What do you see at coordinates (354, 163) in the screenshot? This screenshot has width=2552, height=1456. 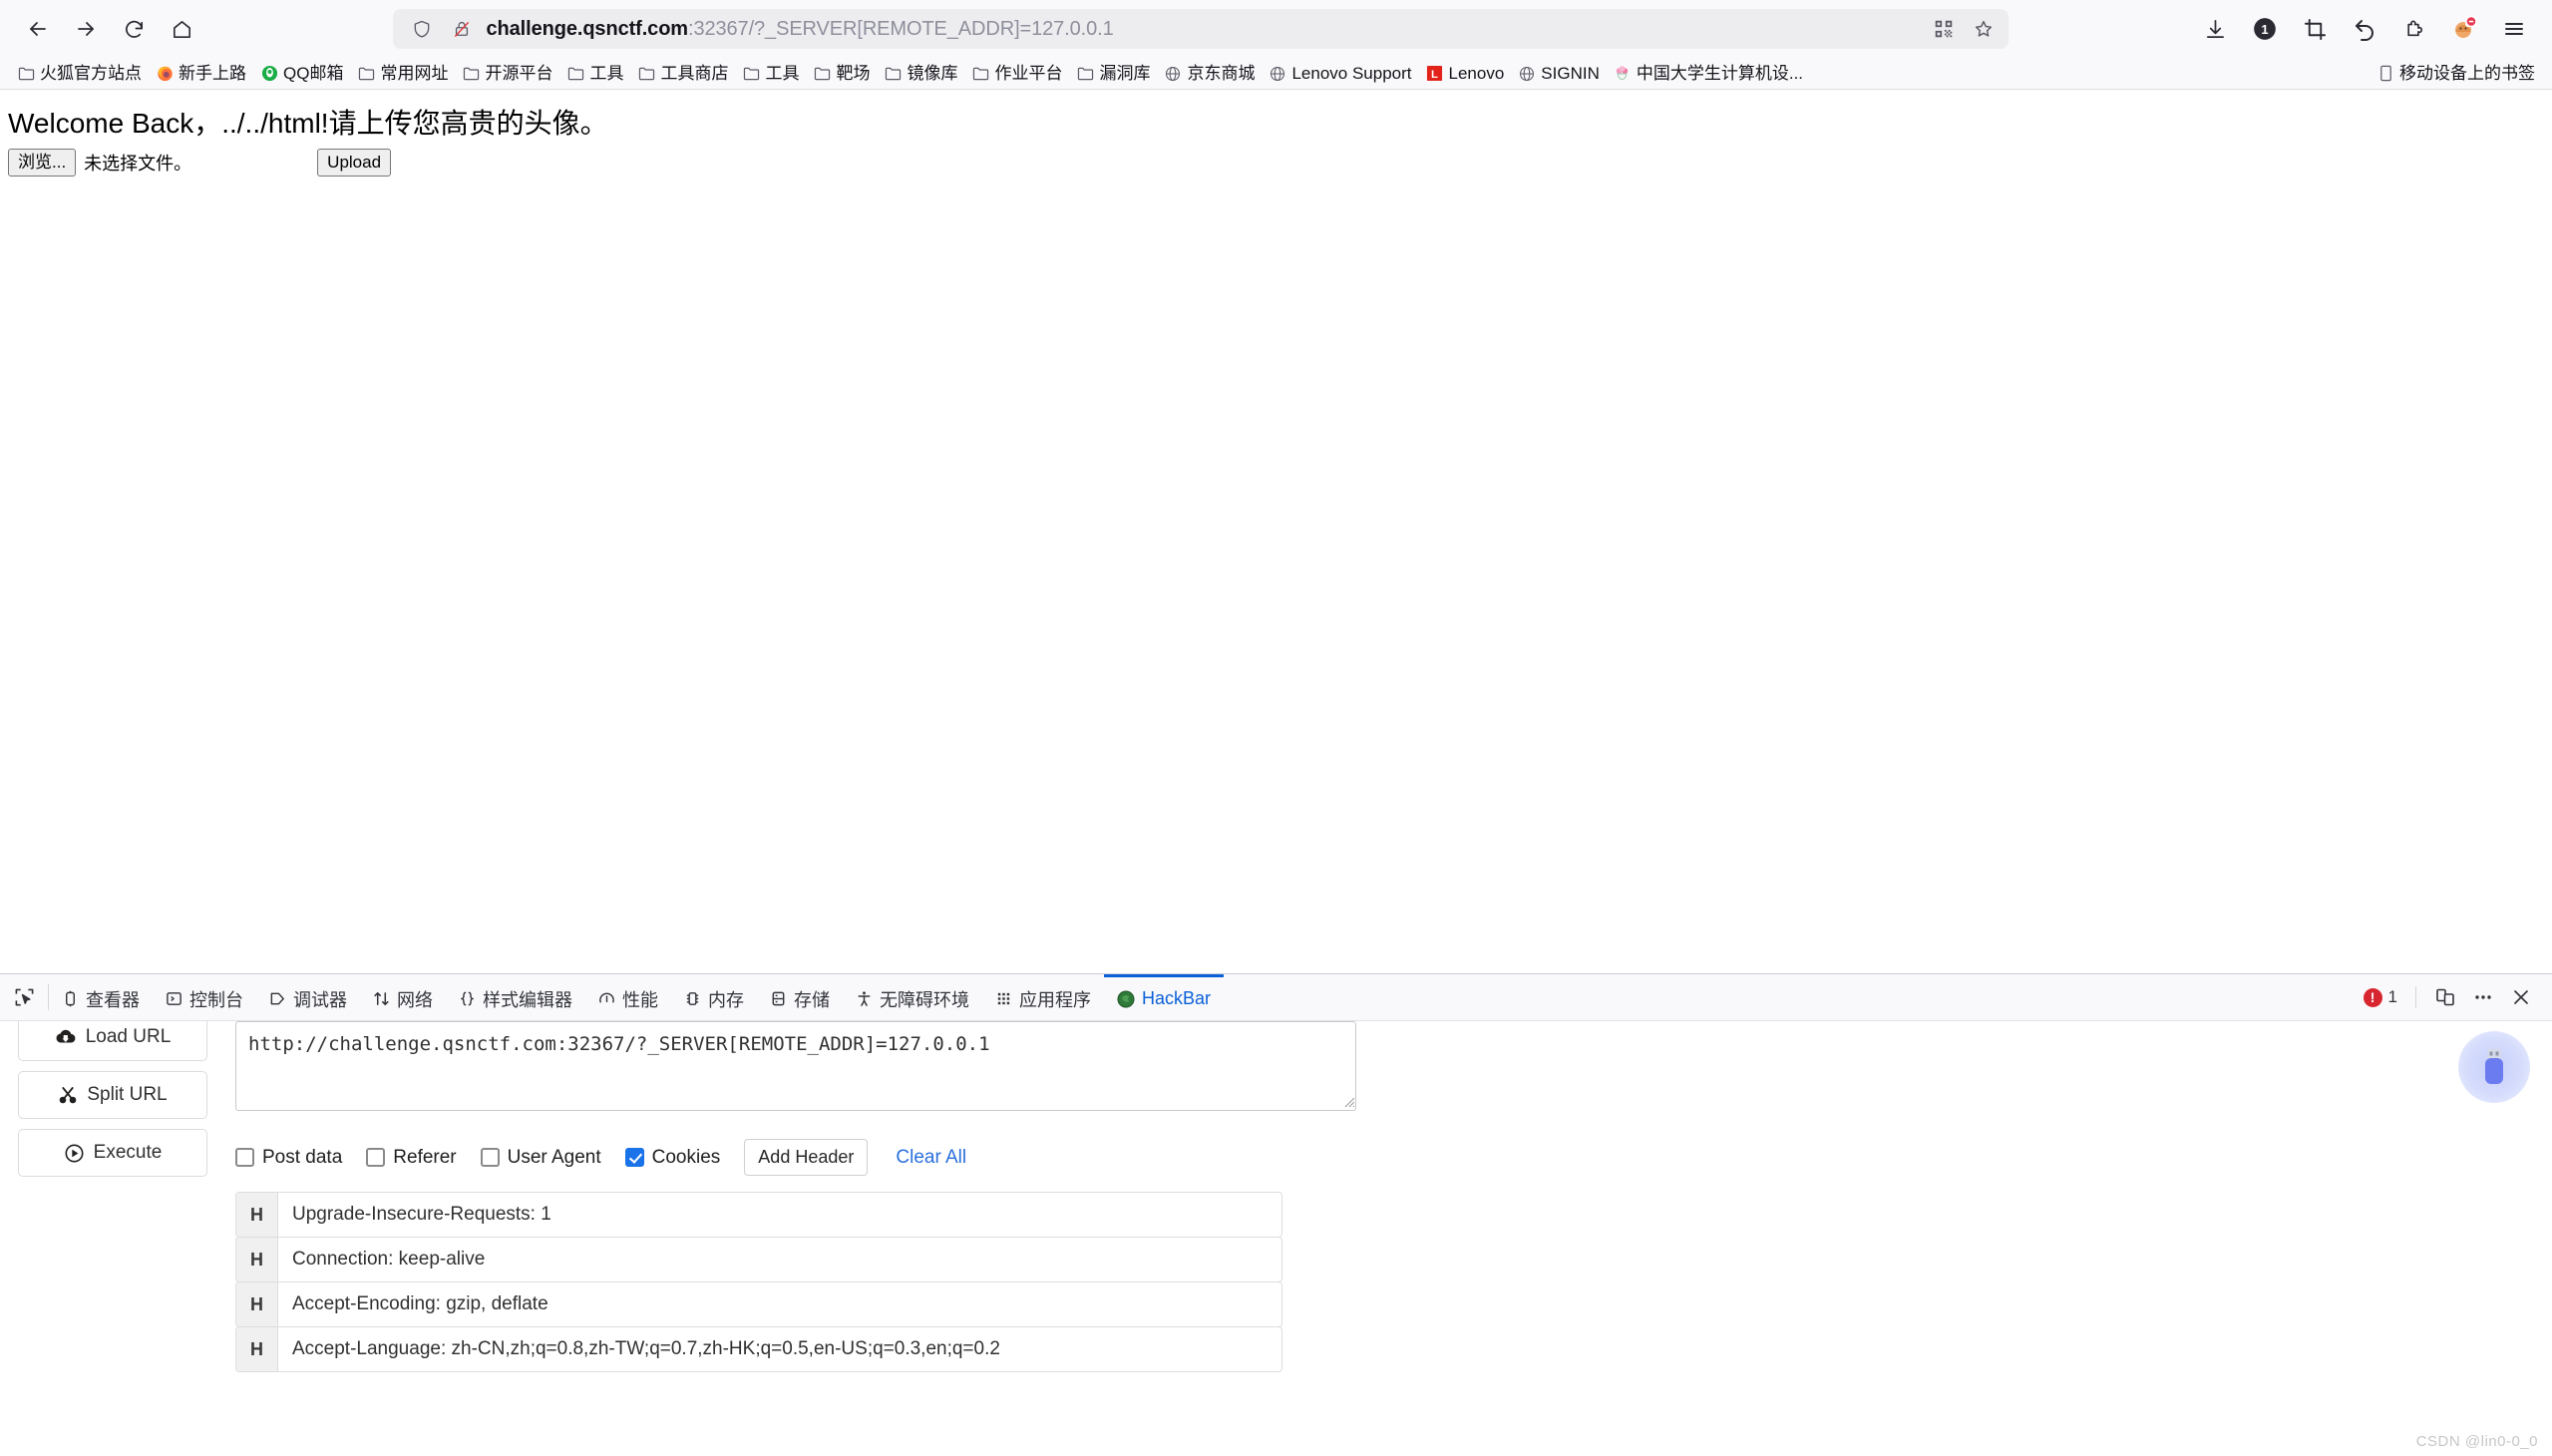 I see `upload-button: Upload` at bounding box center [354, 163].